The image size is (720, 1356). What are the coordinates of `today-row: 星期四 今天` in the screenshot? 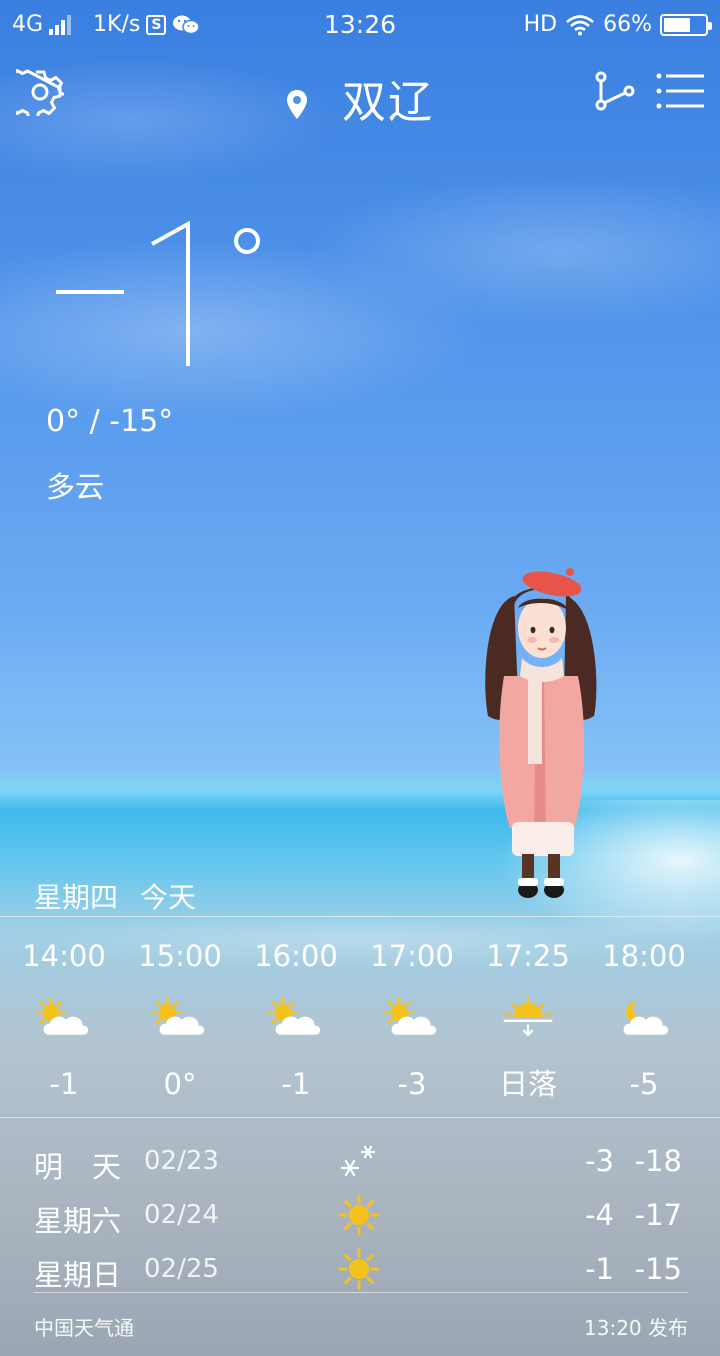 It's located at (115, 896).